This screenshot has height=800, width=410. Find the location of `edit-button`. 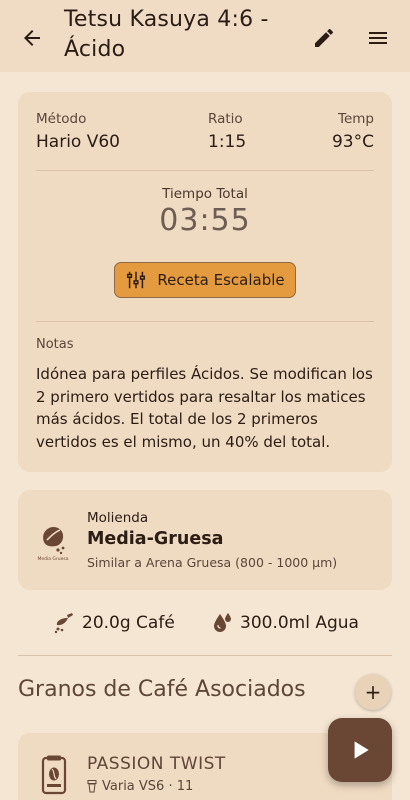

edit-button is located at coordinates (324, 38).